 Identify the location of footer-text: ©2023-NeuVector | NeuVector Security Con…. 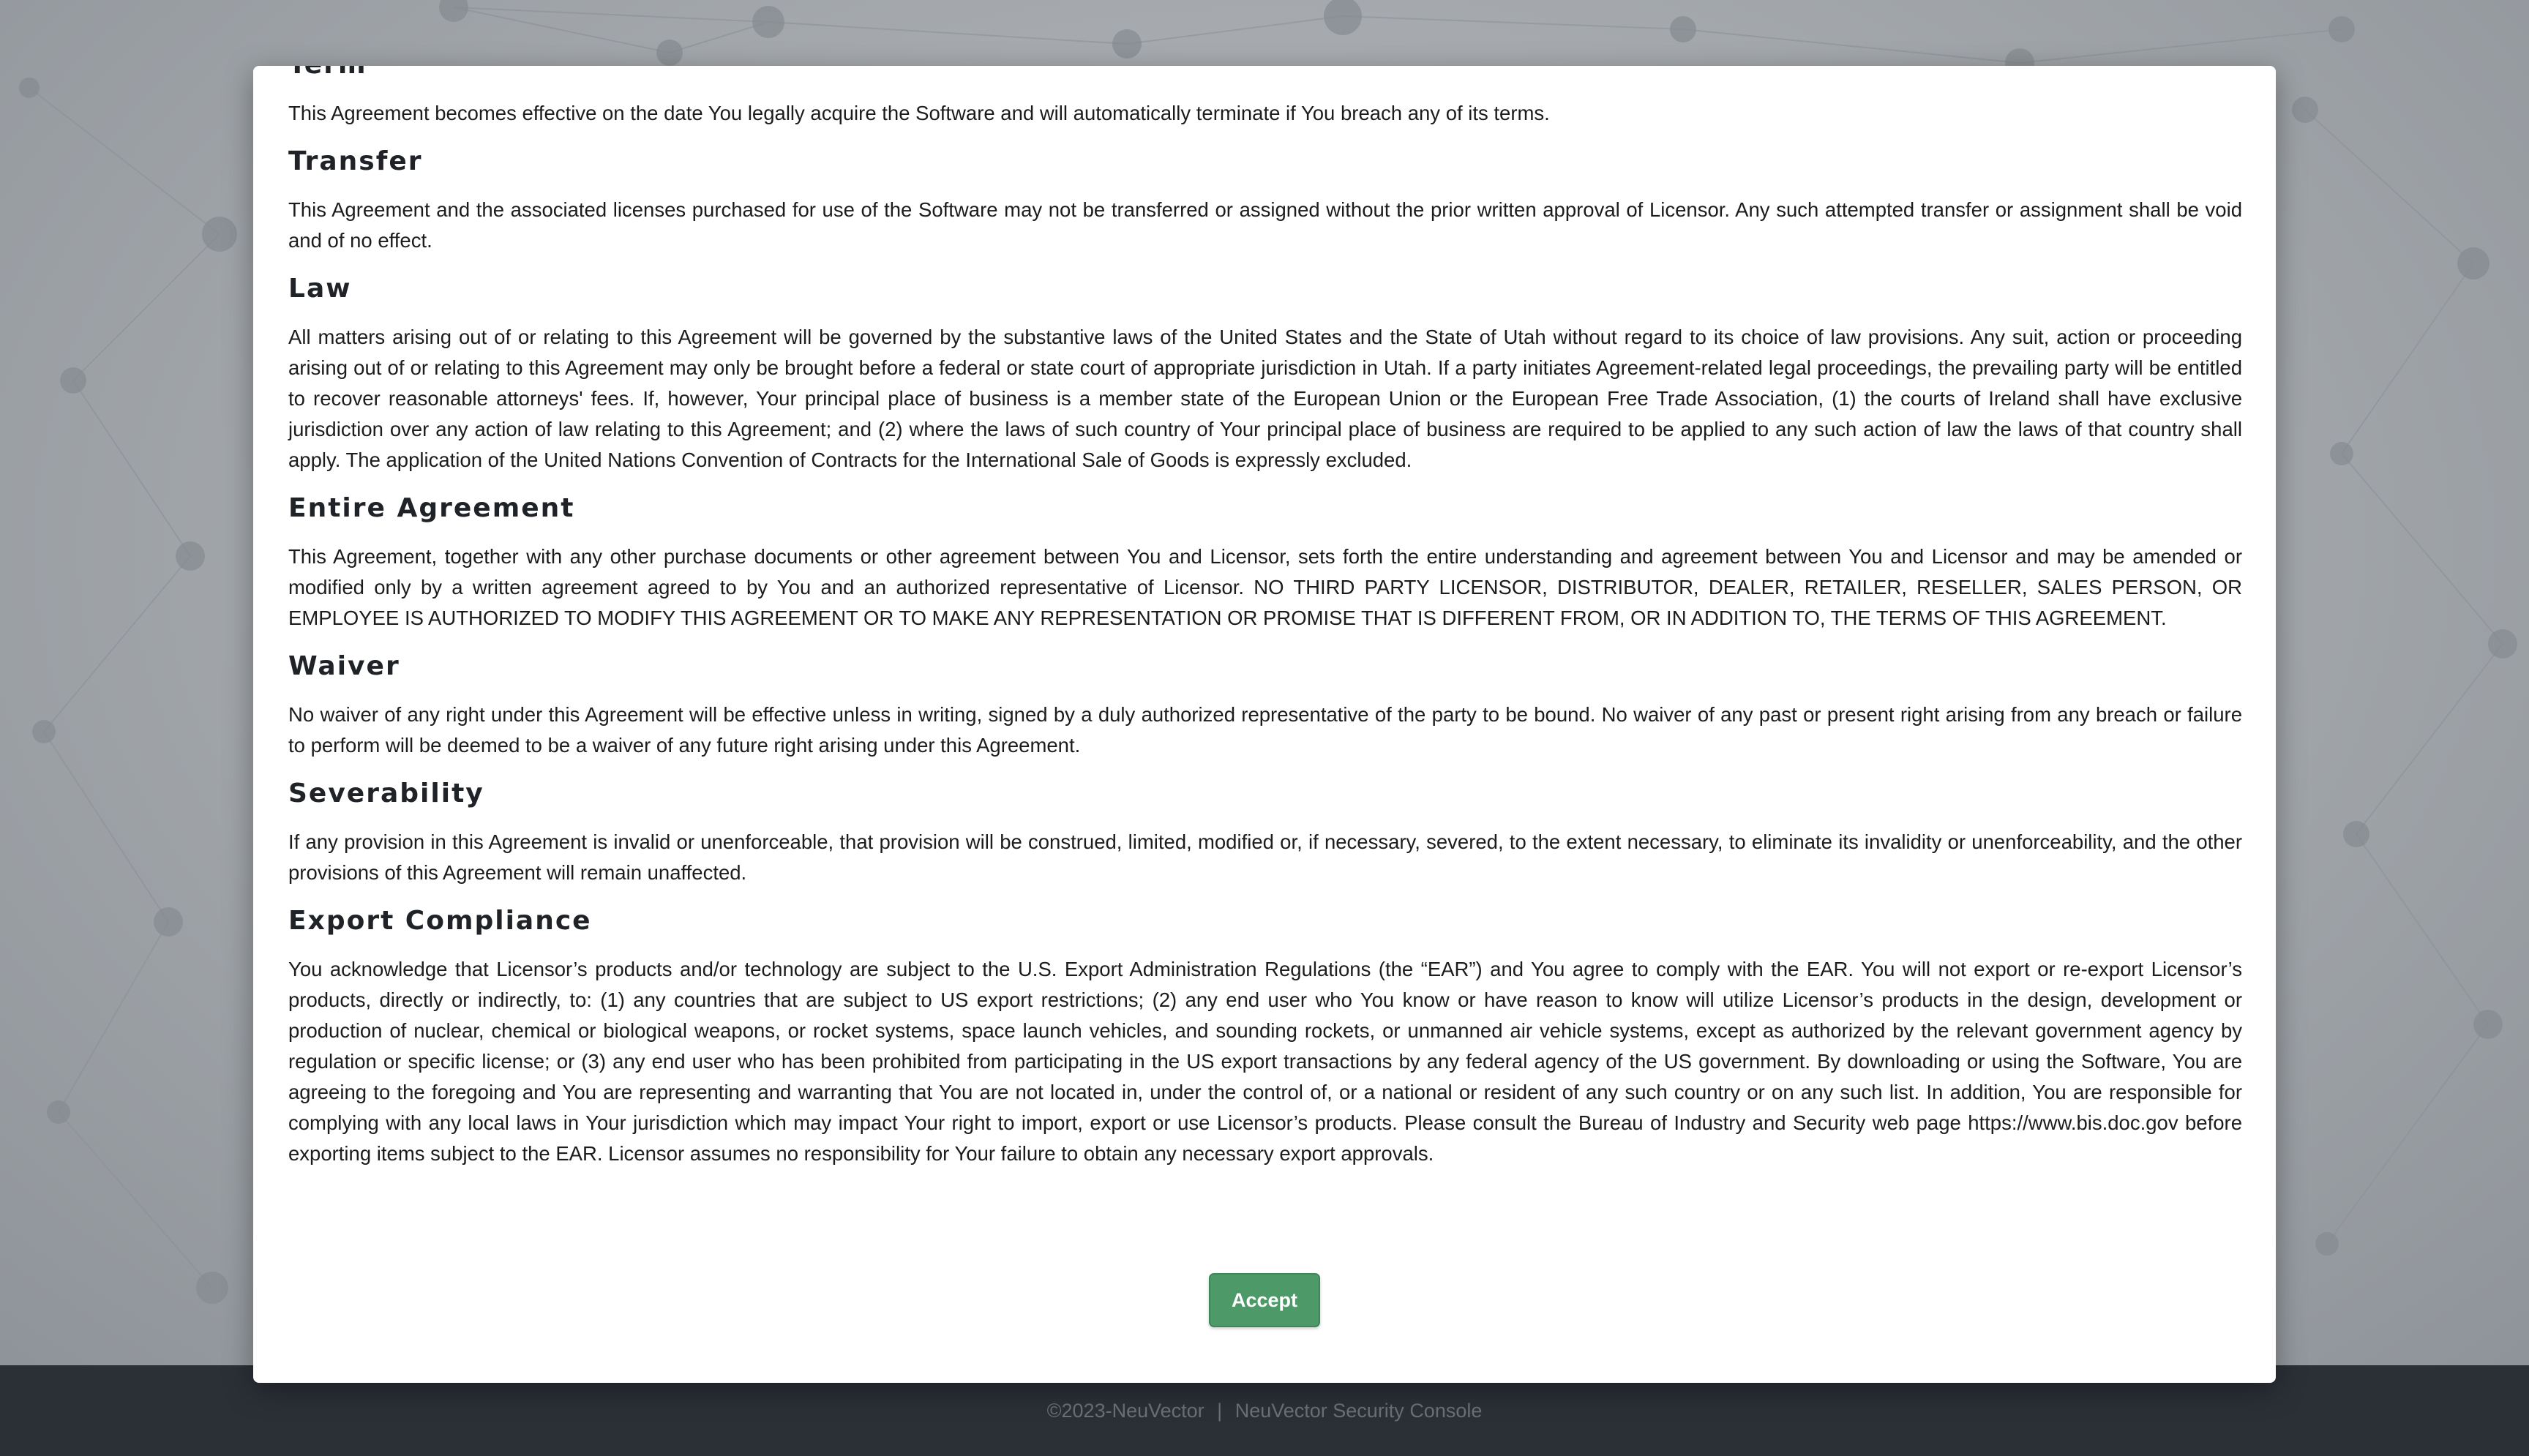
(1265, 1411).